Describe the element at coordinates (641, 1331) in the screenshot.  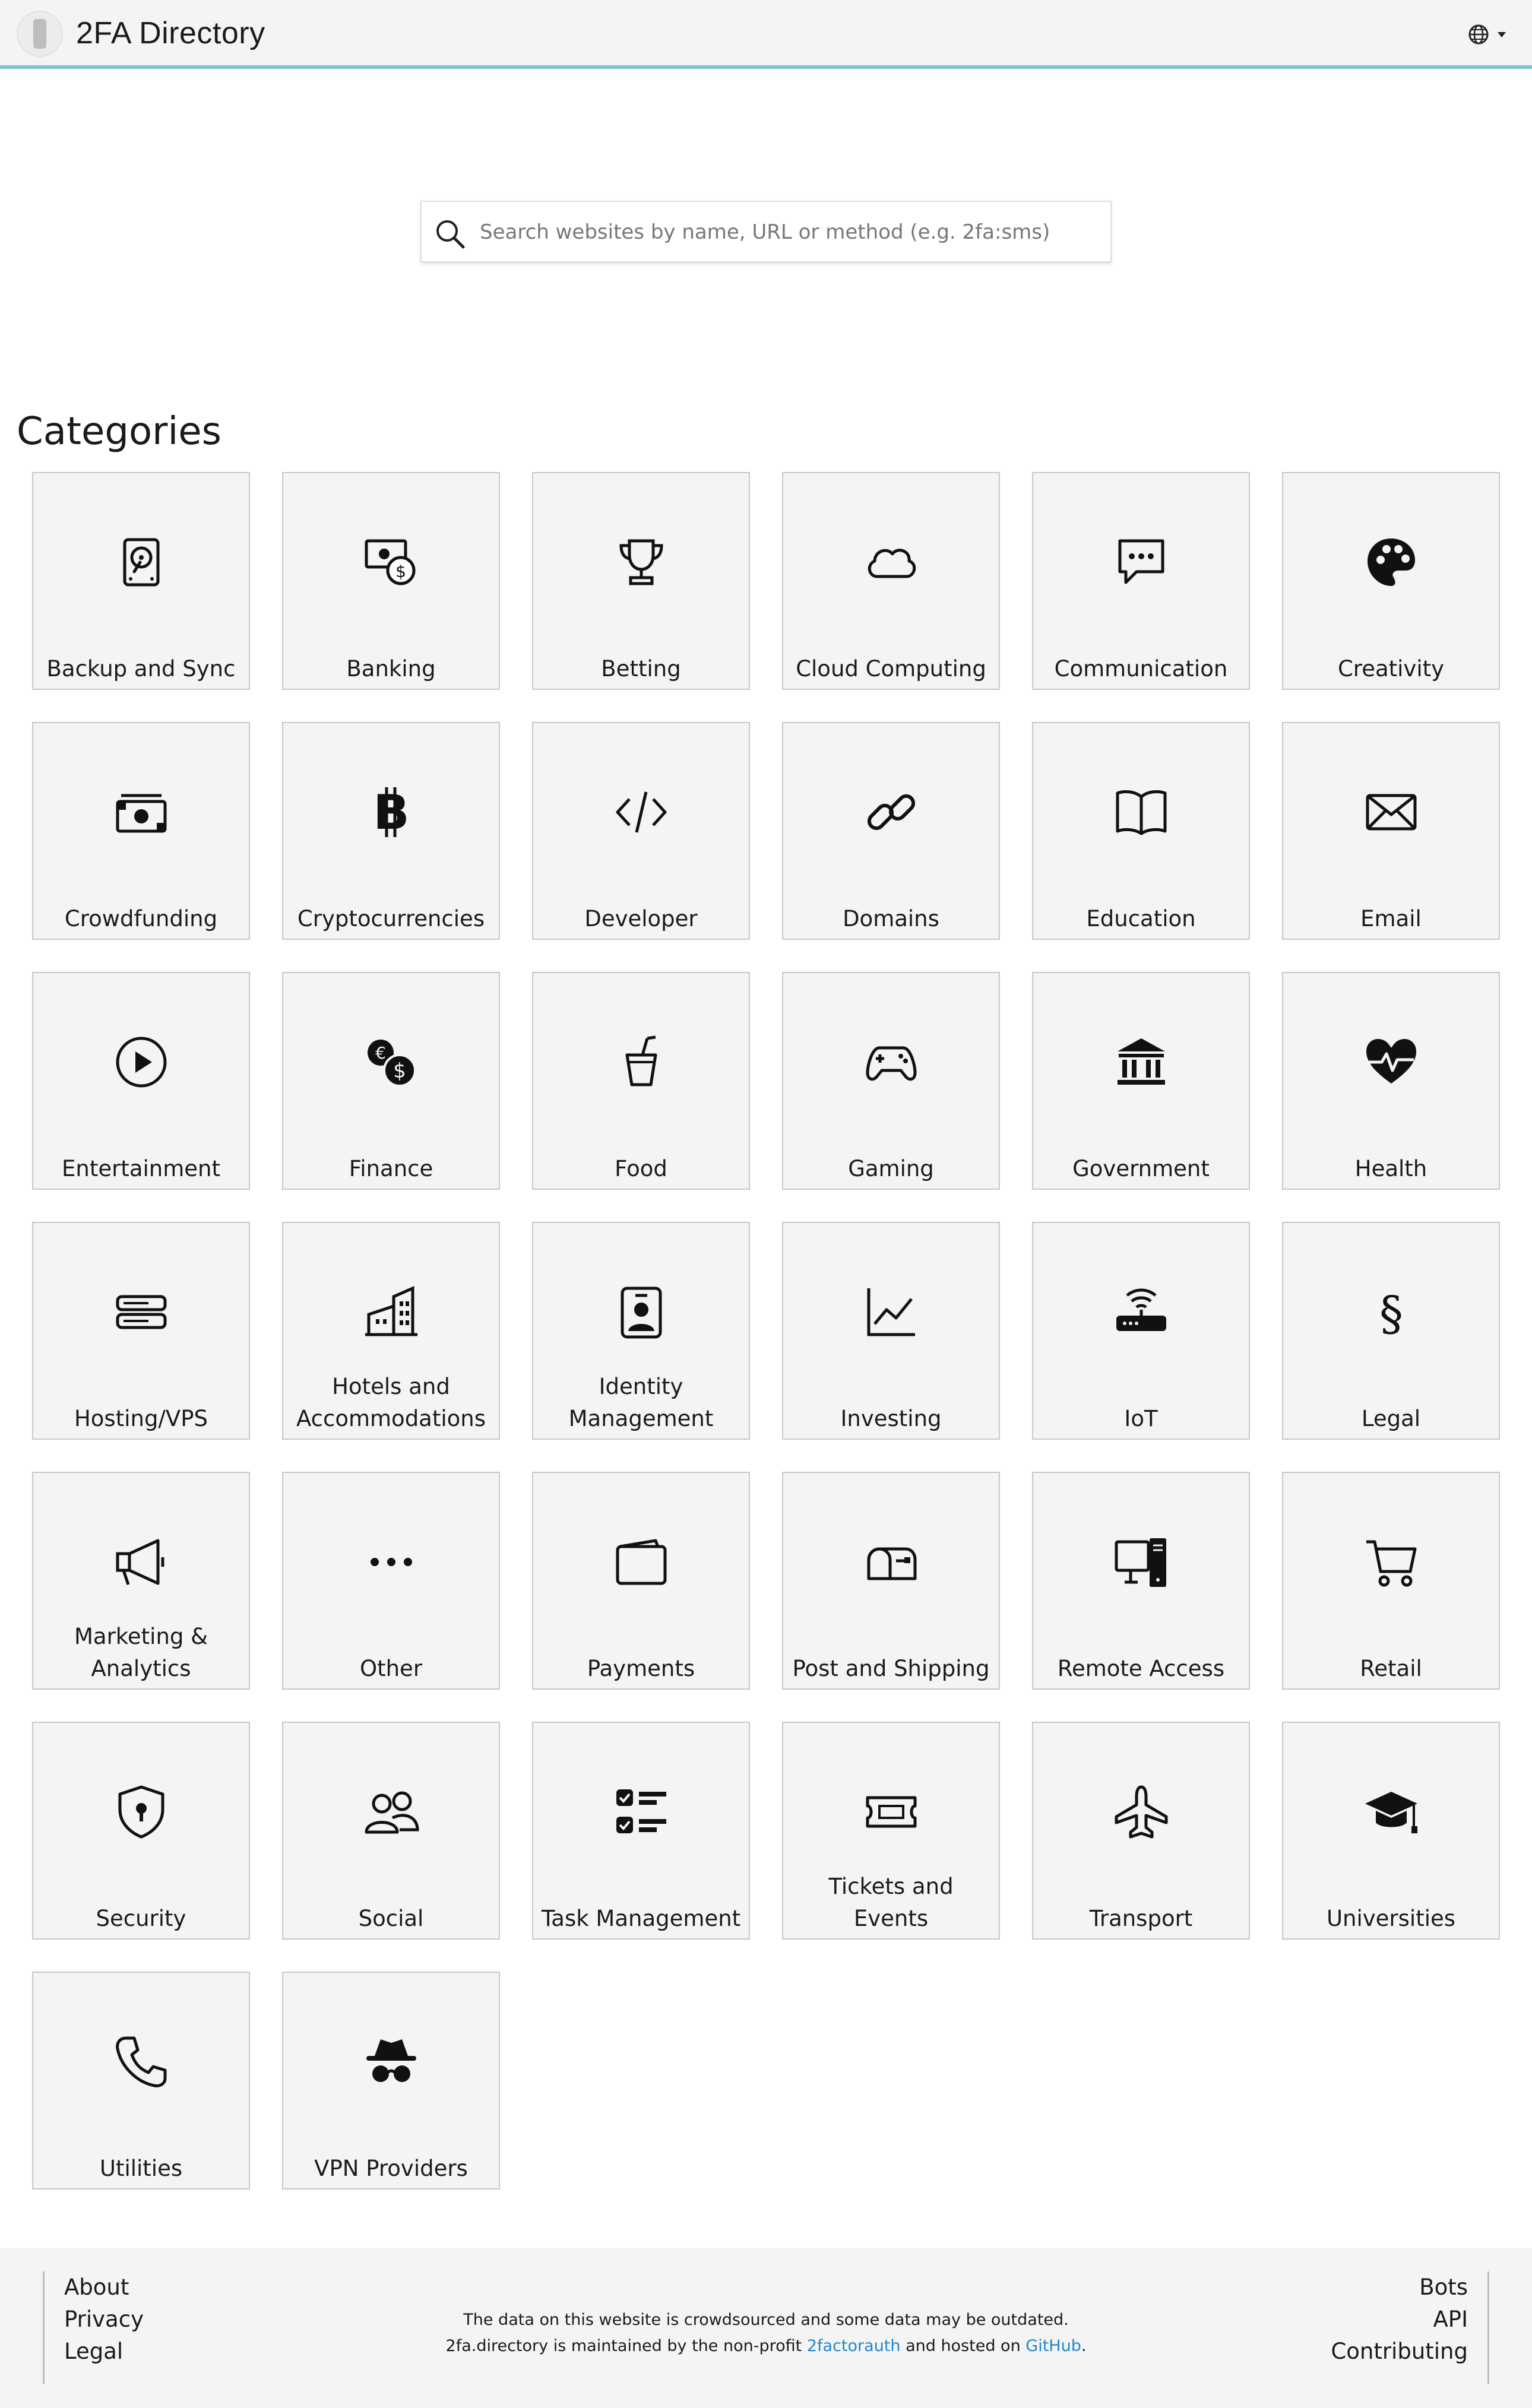
I see `category-card-identity-management: Identity Management` at that location.